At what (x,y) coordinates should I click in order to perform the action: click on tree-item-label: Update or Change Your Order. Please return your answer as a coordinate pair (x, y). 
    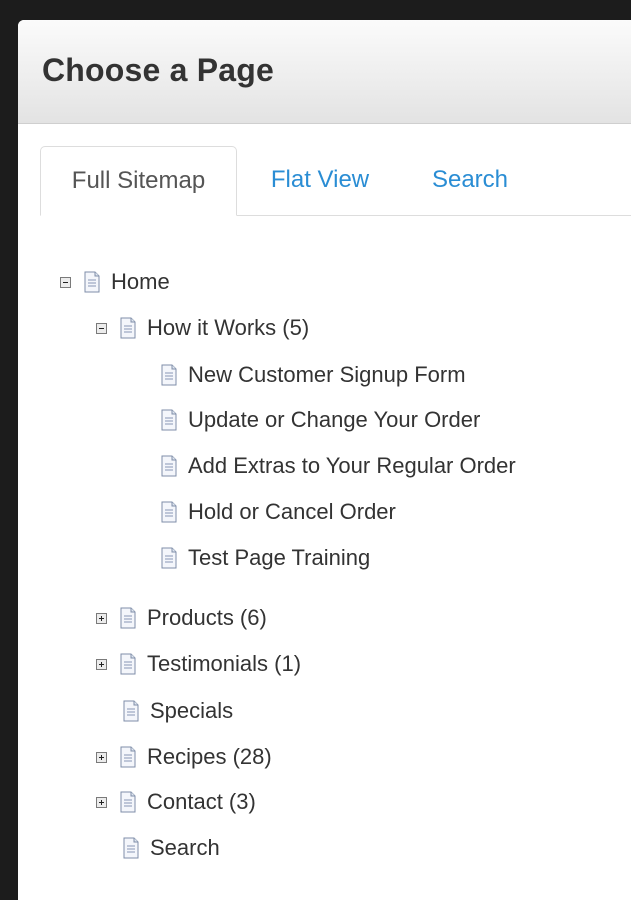
    Looking at the image, I should click on (334, 419).